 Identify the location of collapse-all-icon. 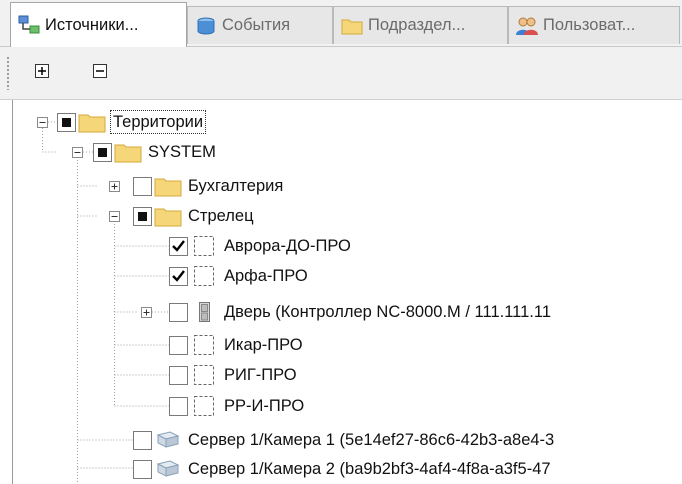
(100, 71).